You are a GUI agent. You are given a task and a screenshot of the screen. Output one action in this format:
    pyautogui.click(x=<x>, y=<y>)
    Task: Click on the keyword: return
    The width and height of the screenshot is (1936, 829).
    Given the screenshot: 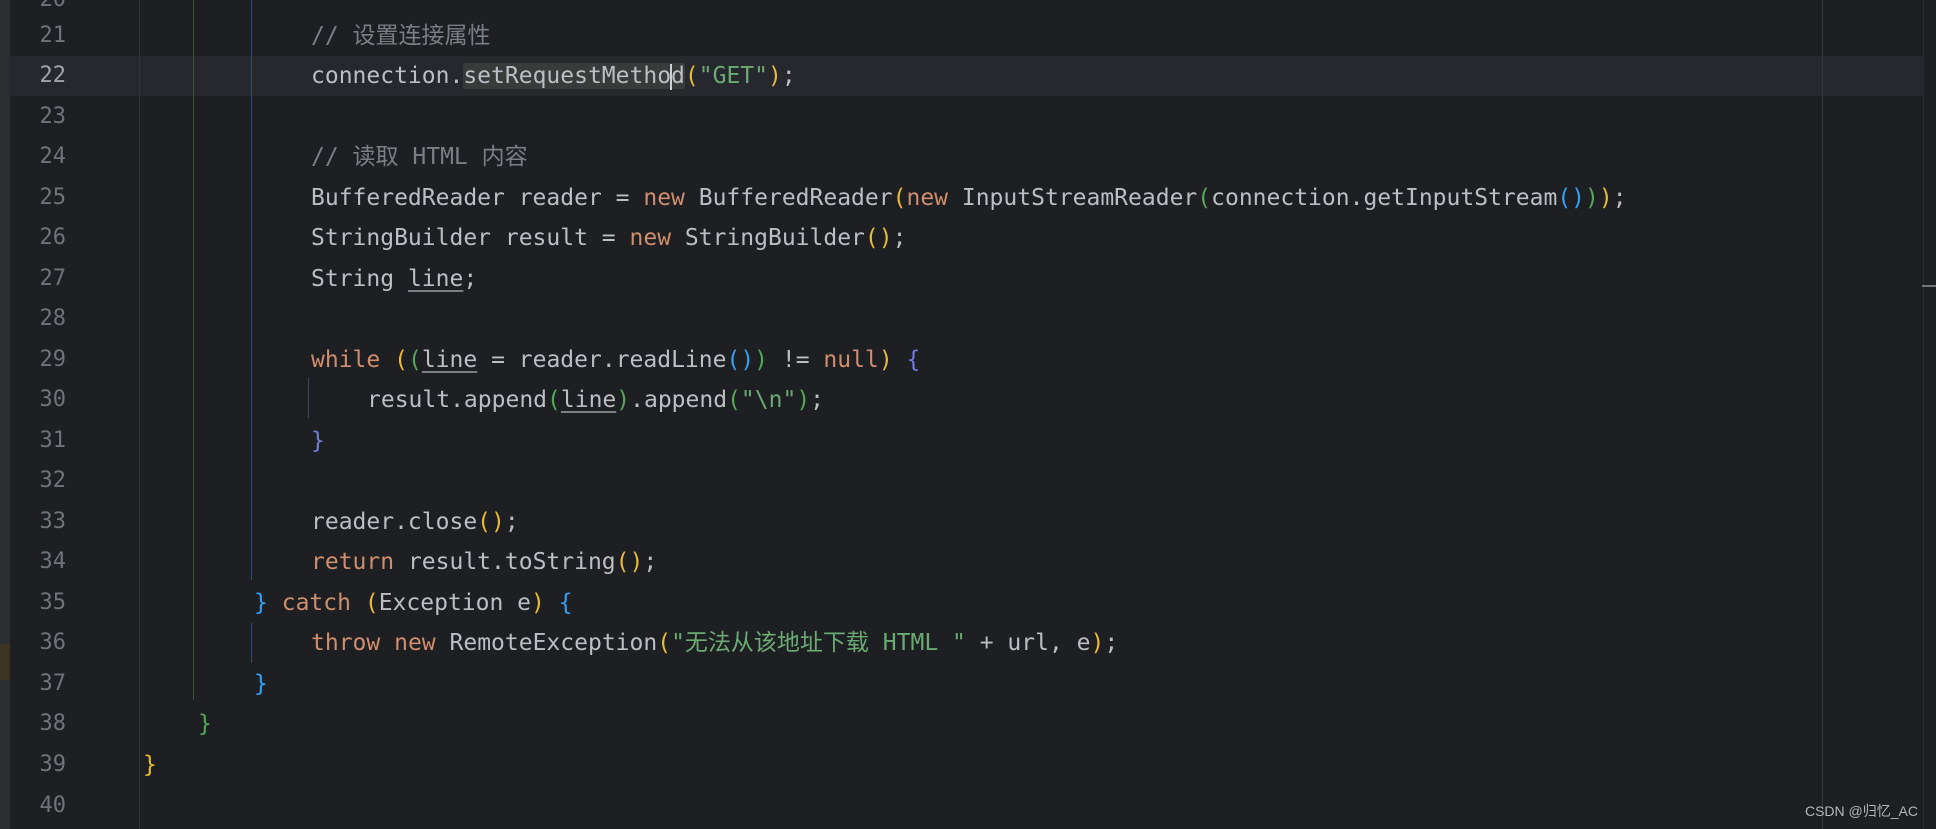 What is the action you would take?
    pyautogui.click(x=353, y=562)
    